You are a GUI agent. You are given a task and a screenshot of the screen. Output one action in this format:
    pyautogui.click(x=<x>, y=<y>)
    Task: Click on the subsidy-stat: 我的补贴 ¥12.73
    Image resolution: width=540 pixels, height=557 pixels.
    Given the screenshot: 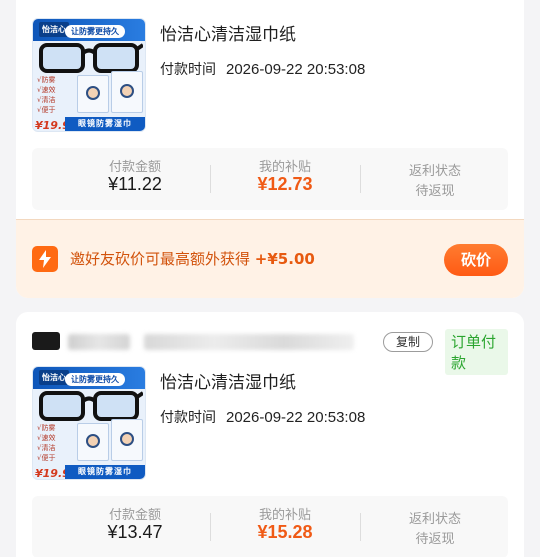 What is the action you would take?
    pyautogui.click(x=285, y=179)
    